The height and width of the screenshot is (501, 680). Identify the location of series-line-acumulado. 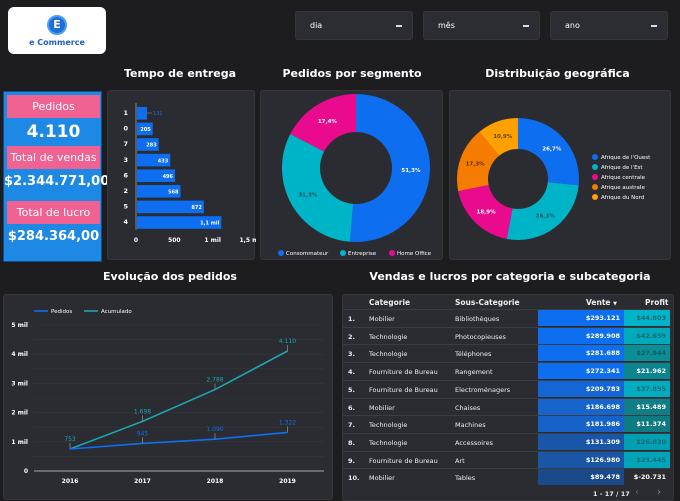
(178, 400).